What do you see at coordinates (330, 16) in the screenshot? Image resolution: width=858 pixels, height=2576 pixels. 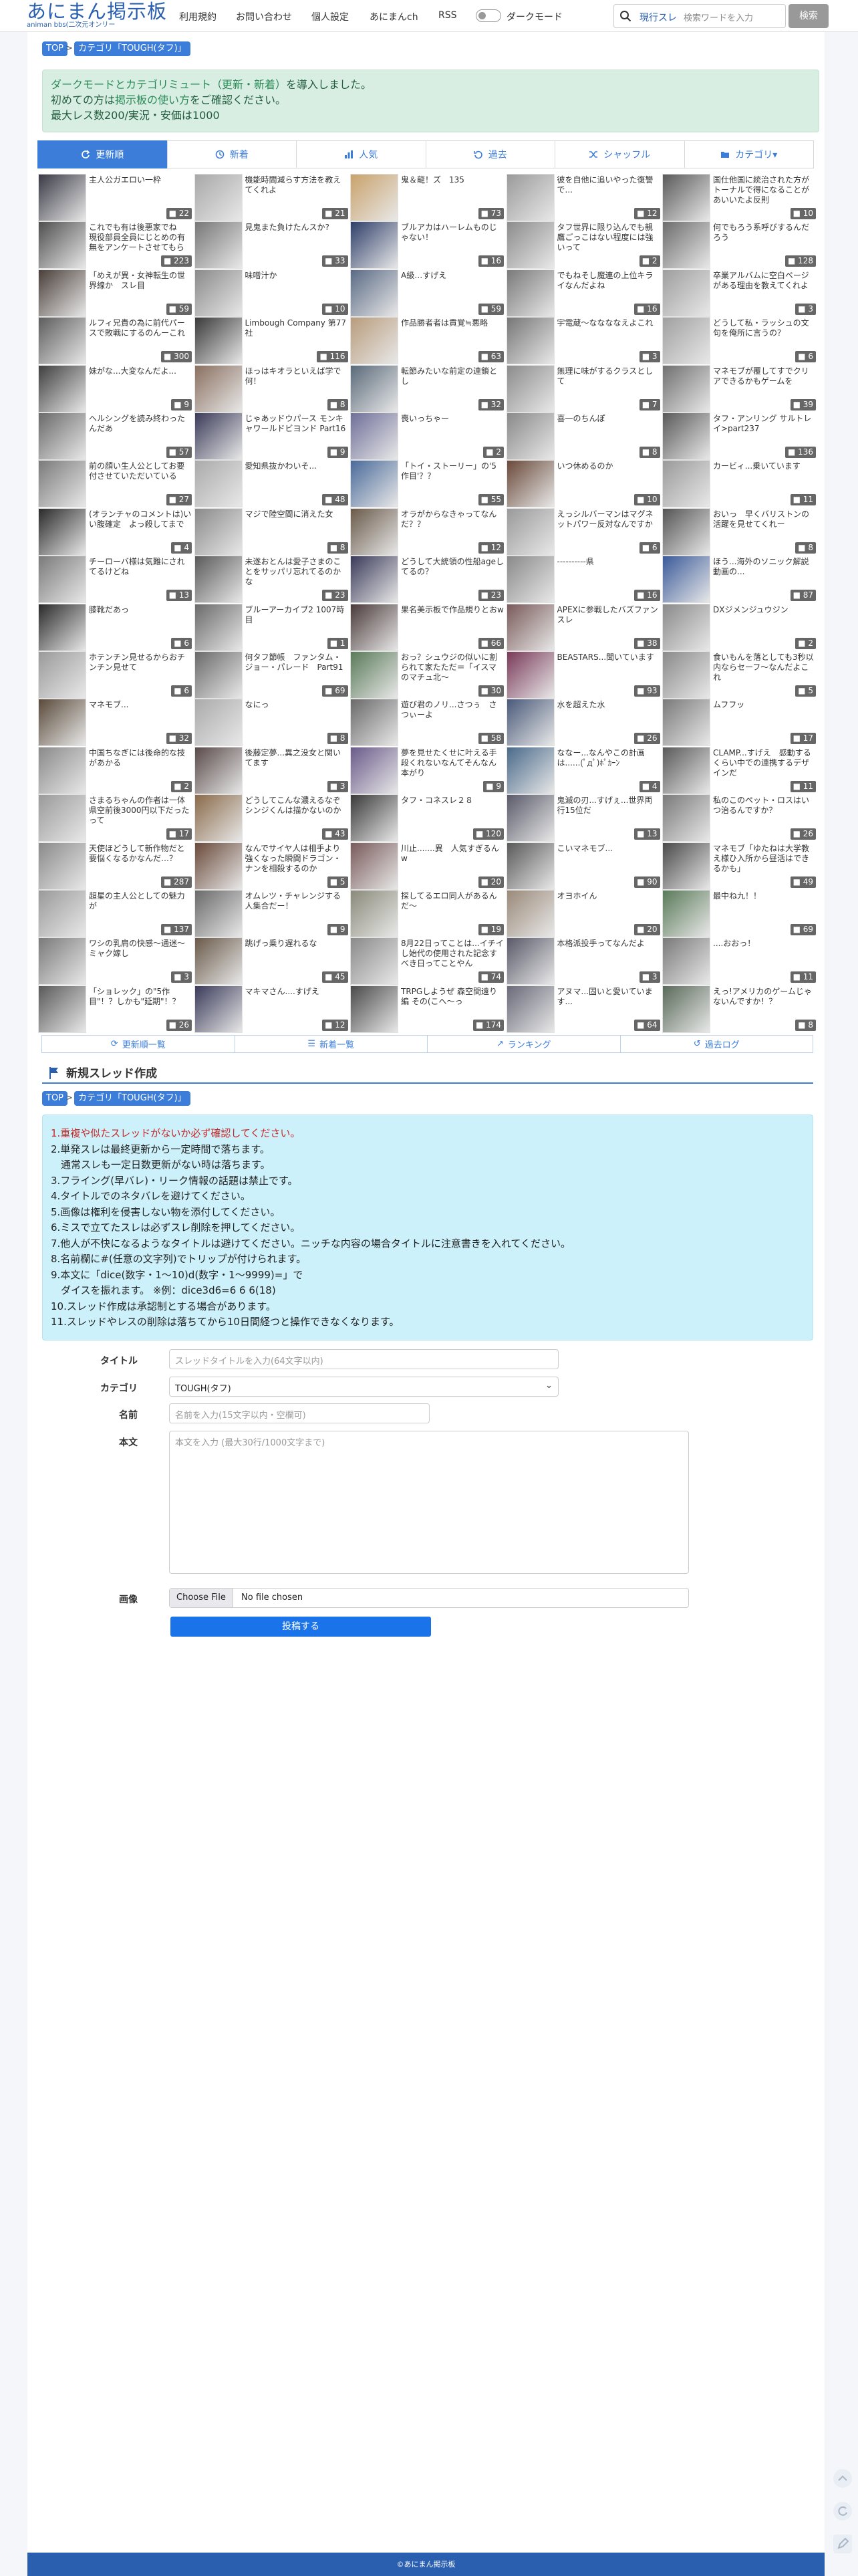 I see `nav-settings: 個人設定` at bounding box center [330, 16].